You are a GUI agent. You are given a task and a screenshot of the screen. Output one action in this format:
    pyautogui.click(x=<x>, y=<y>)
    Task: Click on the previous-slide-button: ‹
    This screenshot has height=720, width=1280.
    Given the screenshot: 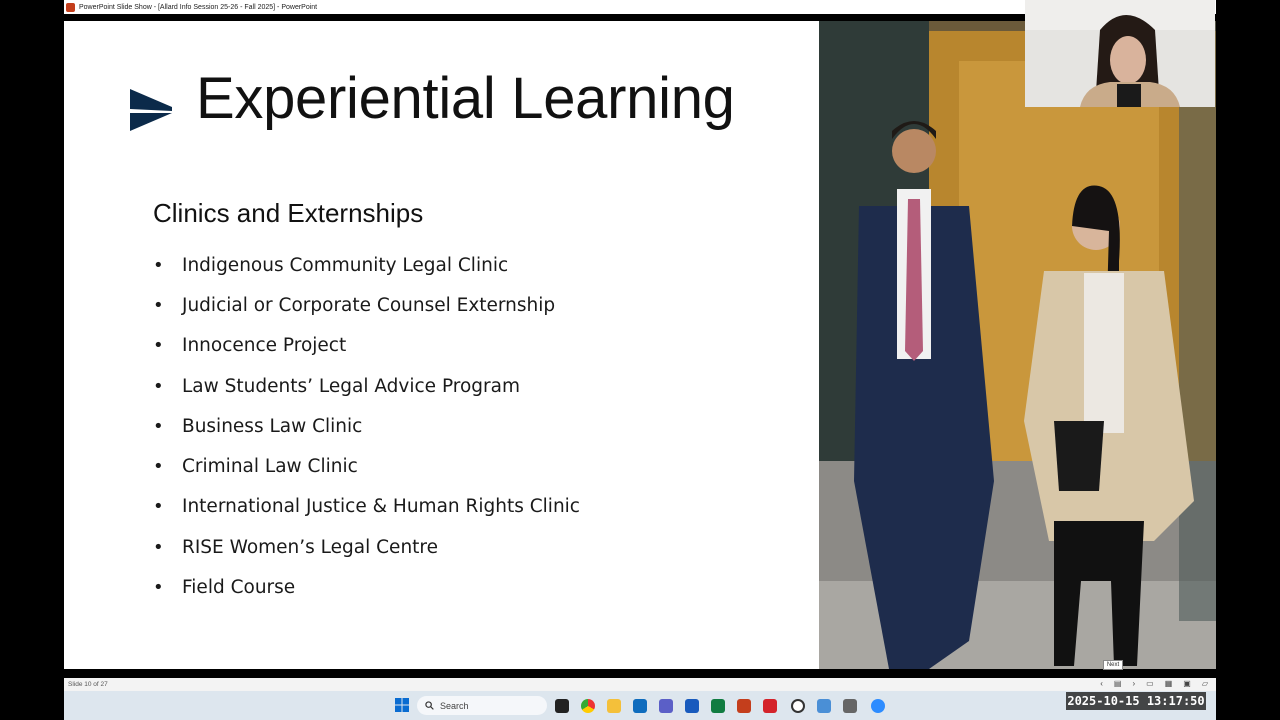 What is the action you would take?
    pyautogui.click(x=1101, y=683)
    